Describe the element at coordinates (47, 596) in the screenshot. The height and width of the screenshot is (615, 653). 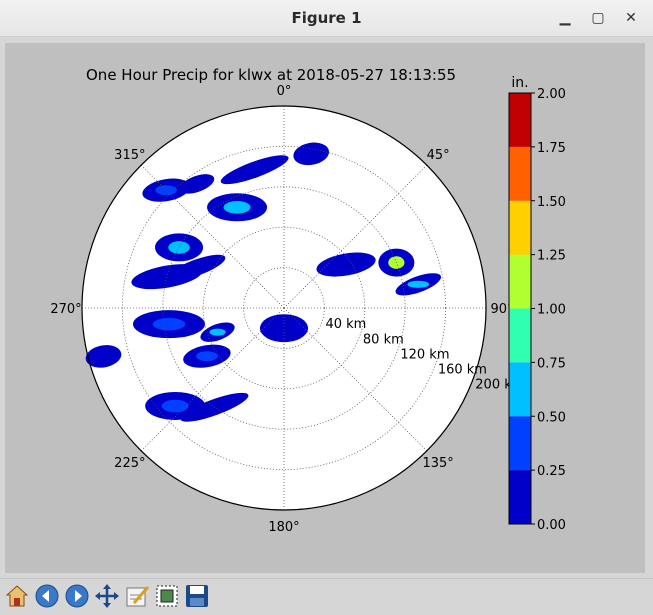
I see `back-icon` at that location.